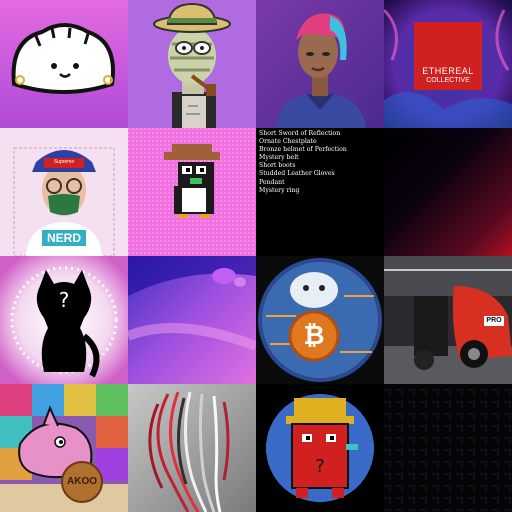 Image resolution: width=512 pixels, height=512 pixels. I want to click on dark-circuit-art, so click(448, 448).